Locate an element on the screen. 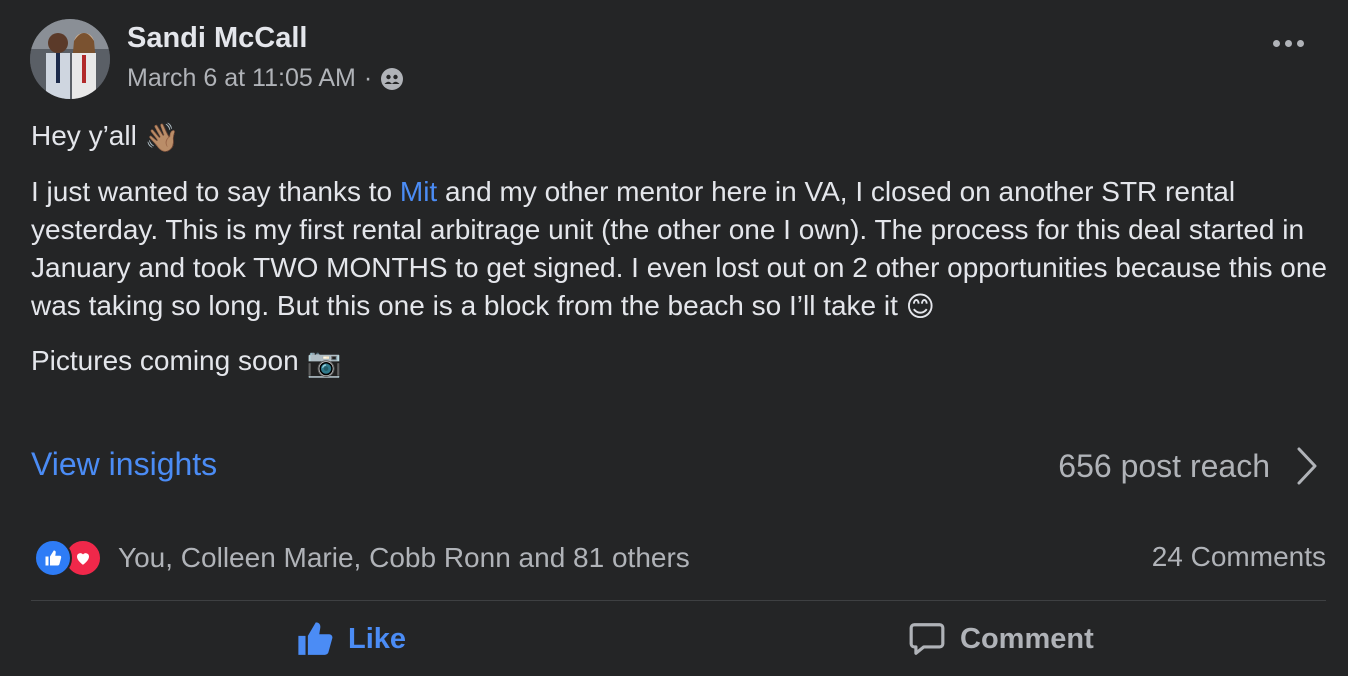  paragraph-text: Pictures coming soon is located at coordinates (169, 361).